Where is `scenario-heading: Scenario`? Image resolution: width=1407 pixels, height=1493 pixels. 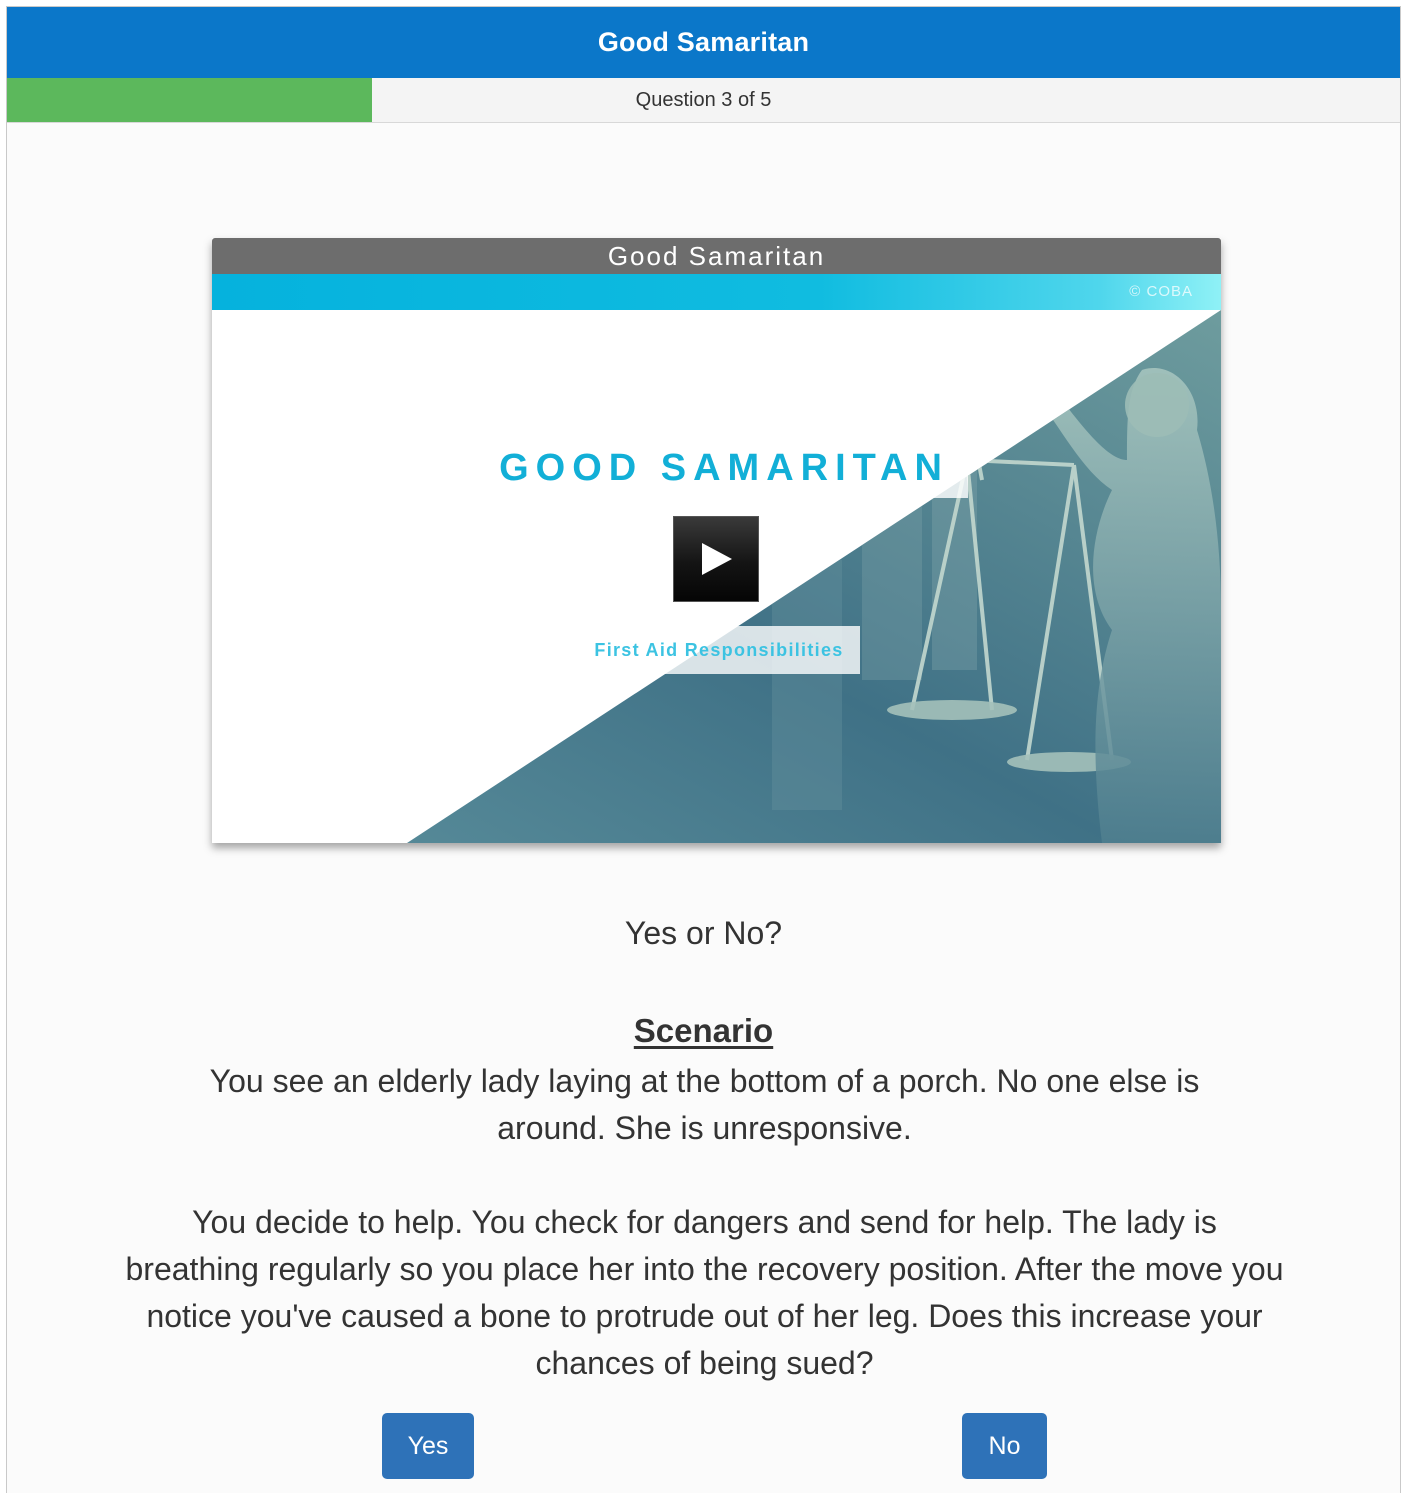 scenario-heading: Scenario is located at coordinates (703, 1031).